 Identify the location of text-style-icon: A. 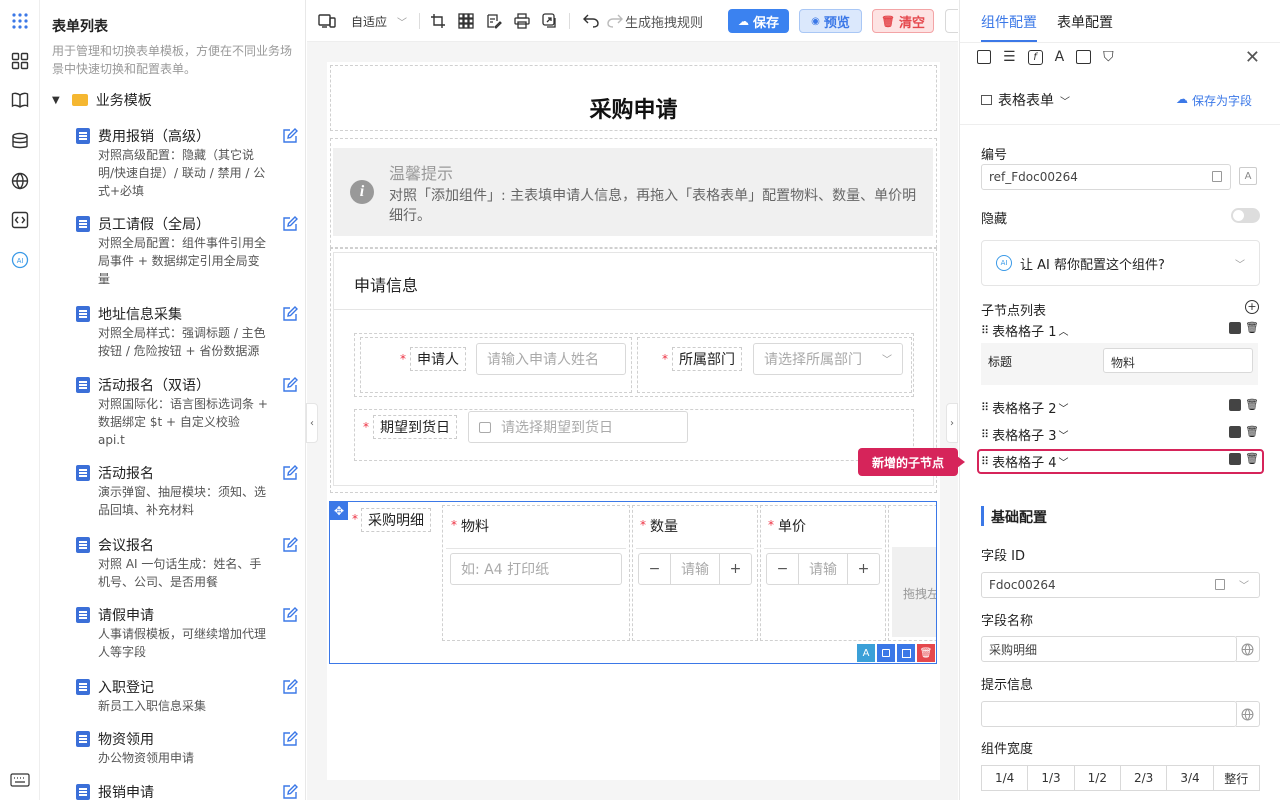
(1060, 57).